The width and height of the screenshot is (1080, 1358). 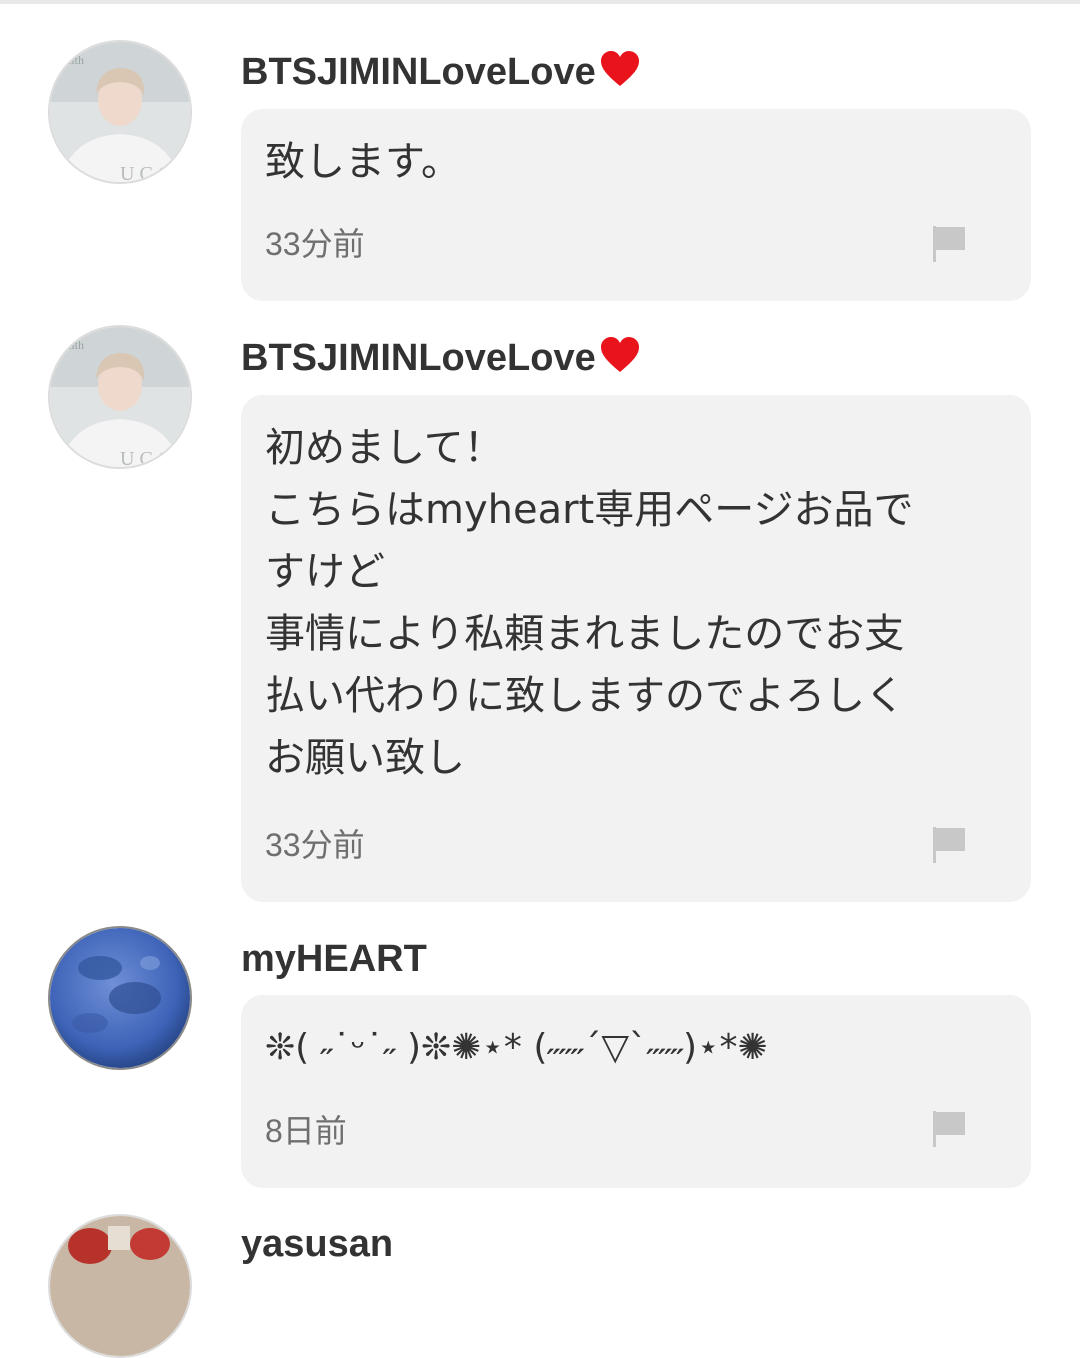 I want to click on comment-message: ❊( ˶˙ᵕ˙˶ )❊✺⋆* (˶˶˶´▽`˶˶˶)⋆*✺, so click(x=516, y=1047).